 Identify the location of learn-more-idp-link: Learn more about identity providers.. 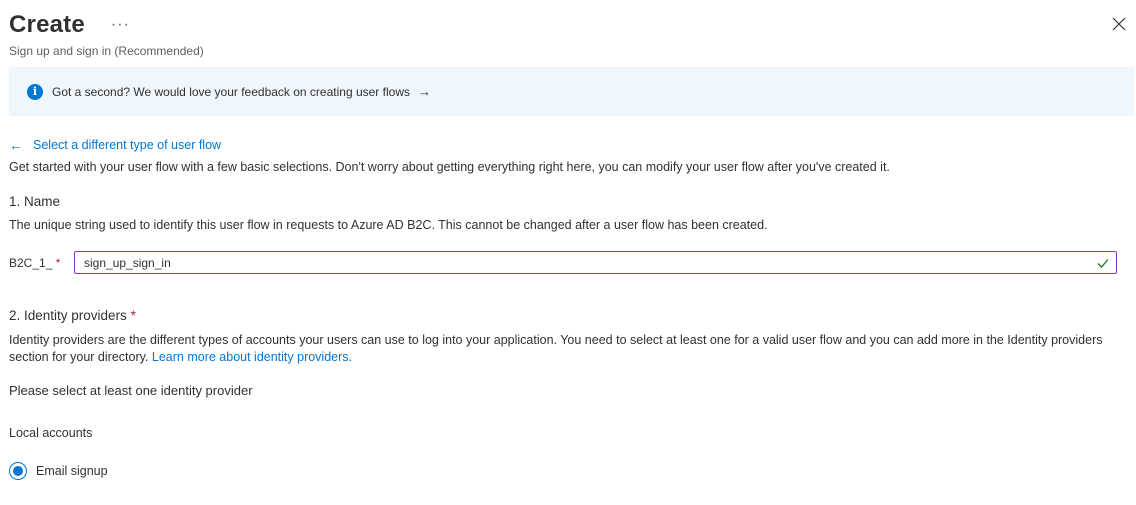
(252, 357).